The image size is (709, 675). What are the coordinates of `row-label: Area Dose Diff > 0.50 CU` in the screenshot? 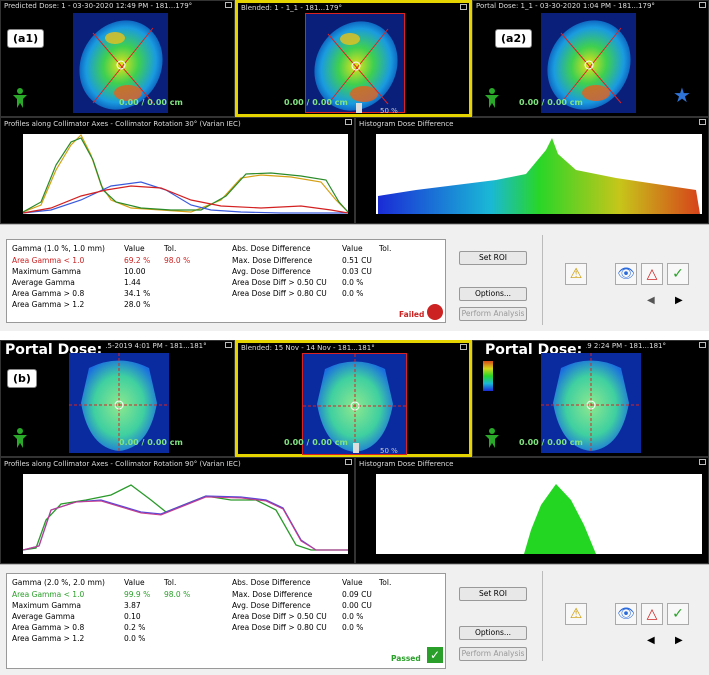 It's located at (279, 282).